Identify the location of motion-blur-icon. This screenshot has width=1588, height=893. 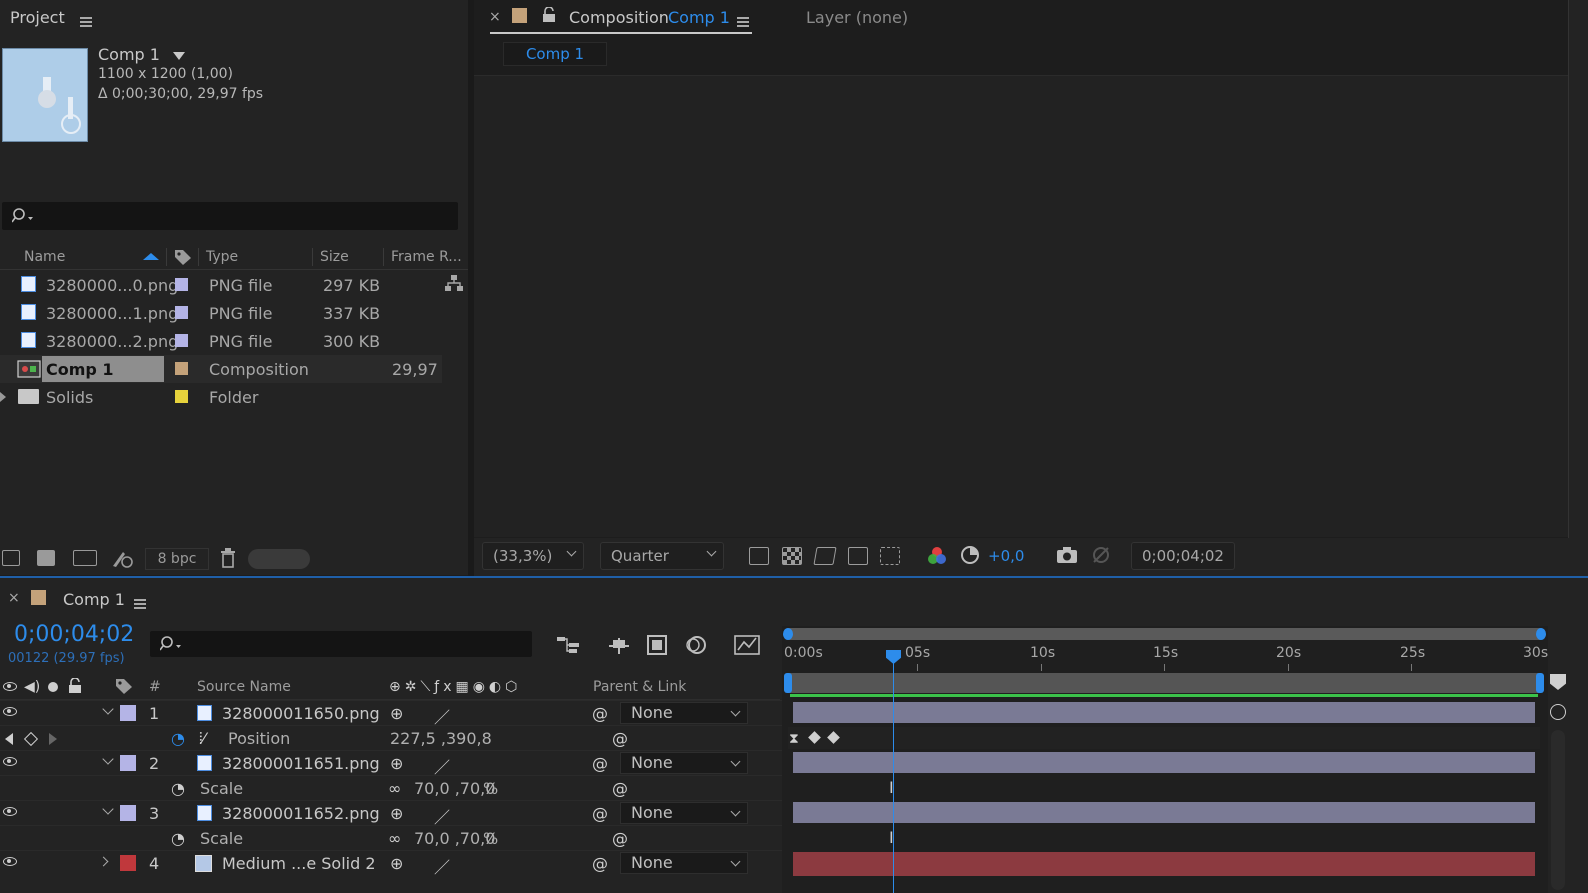
(696, 645).